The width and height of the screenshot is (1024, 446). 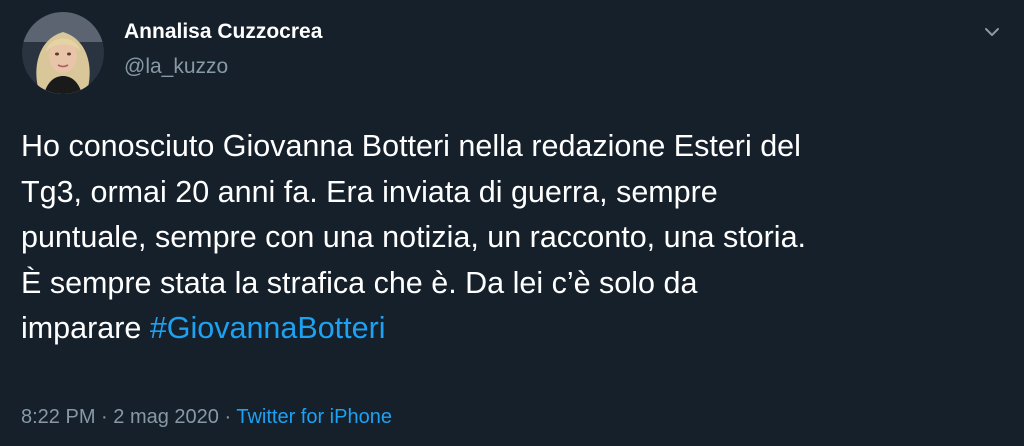 I want to click on tweet-time: 8:22 PM, so click(x=58, y=417).